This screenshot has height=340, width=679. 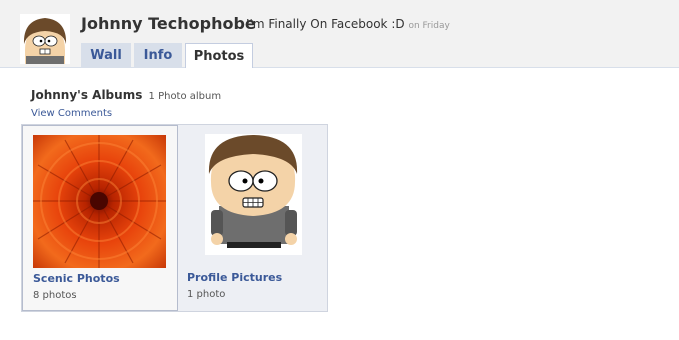 What do you see at coordinates (158, 55) in the screenshot?
I see `tab-info: Info` at bounding box center [158, 55].